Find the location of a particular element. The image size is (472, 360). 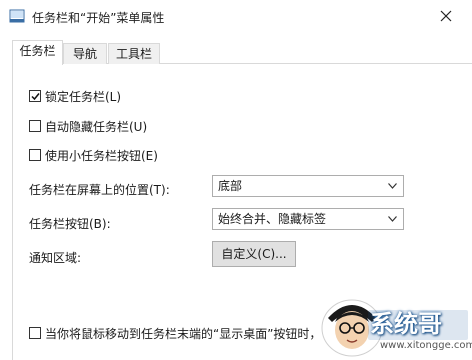

auto-hide-checkbox is located at coordinates (35, 126).